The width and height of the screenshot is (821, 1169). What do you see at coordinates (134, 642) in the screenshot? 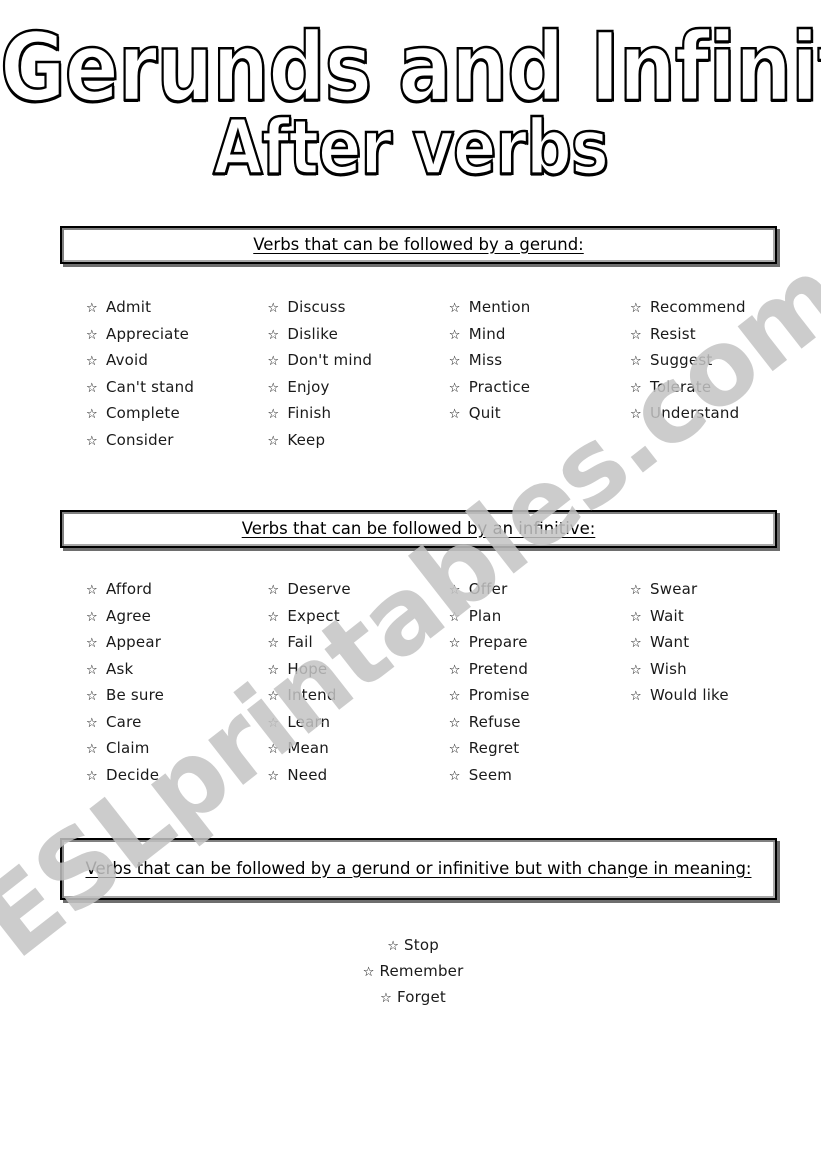
I see `verb-label: Appear` at bounding box center [134, 642].